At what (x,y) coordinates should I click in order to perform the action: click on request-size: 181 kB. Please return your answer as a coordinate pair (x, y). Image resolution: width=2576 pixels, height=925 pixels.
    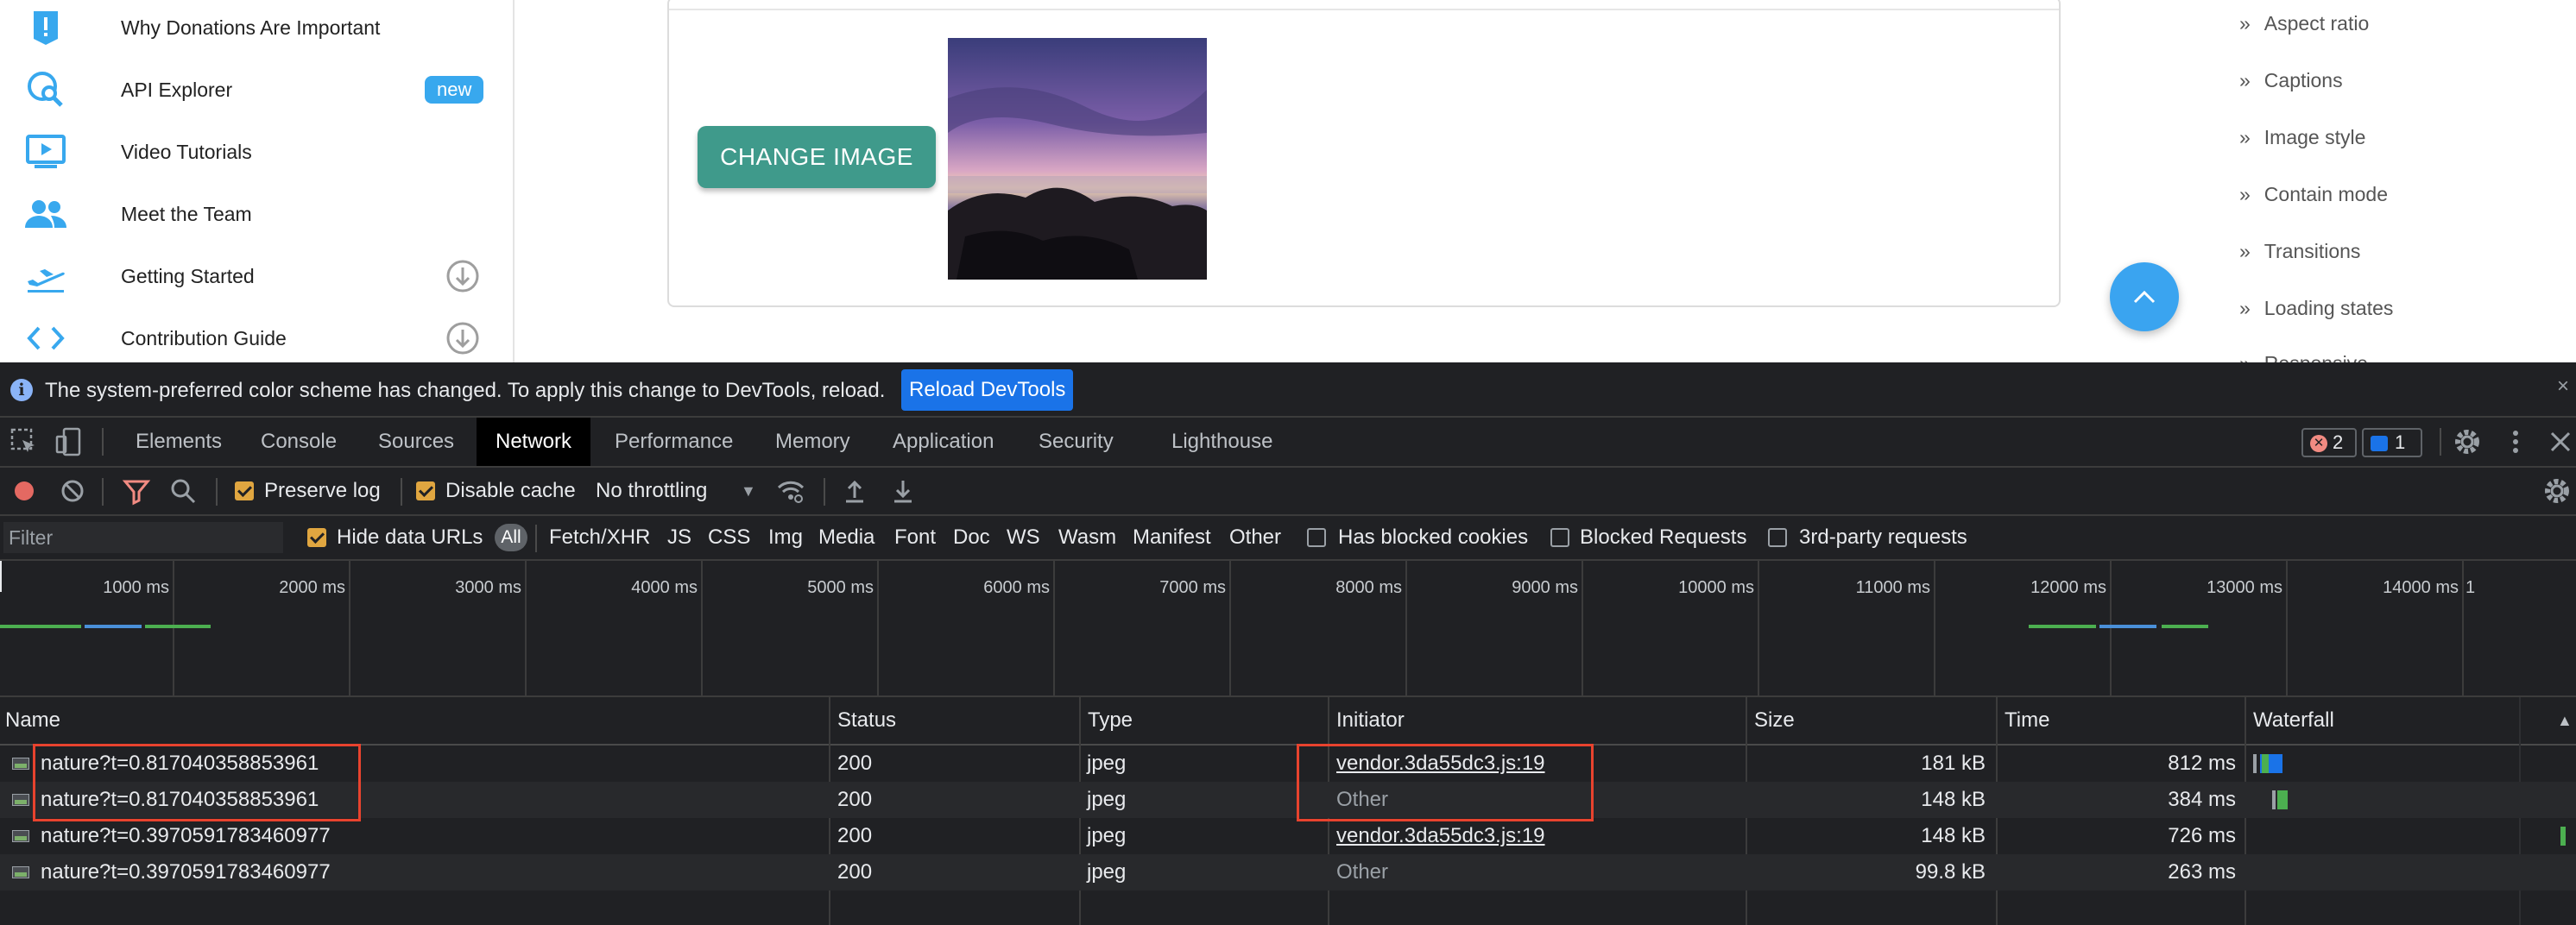
    Looking at the image, I should click on (1953, 763).